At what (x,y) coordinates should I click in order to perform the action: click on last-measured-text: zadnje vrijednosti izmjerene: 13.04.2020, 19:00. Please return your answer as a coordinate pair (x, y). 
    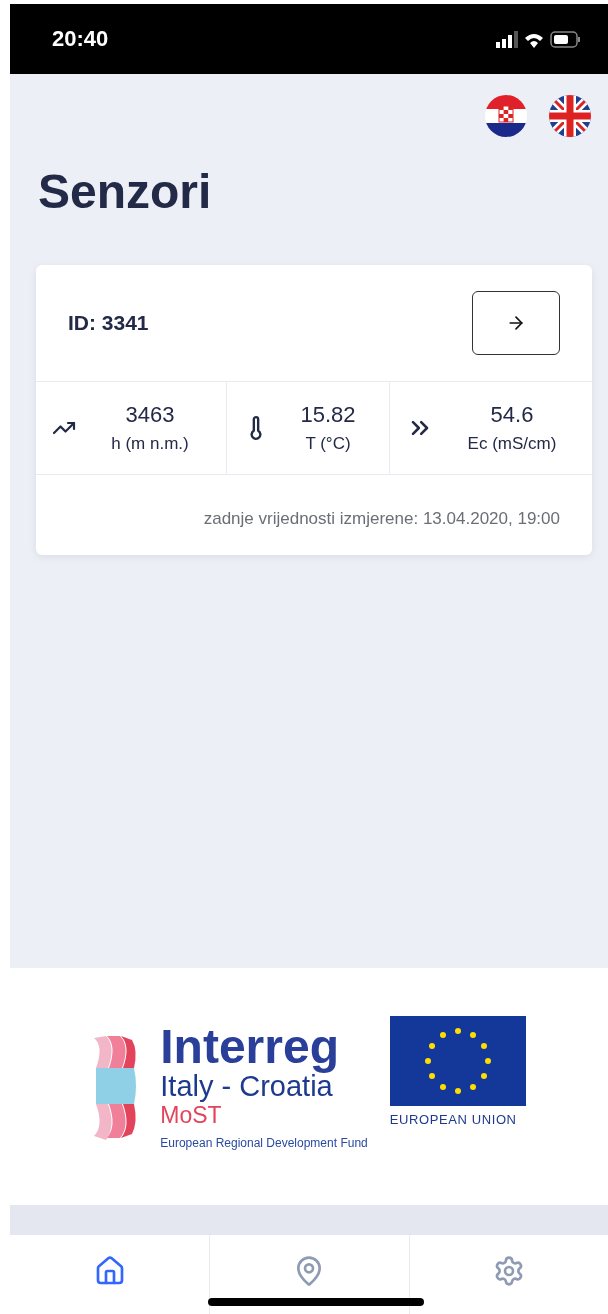
    Looking at the image, I should click on (381, 519).